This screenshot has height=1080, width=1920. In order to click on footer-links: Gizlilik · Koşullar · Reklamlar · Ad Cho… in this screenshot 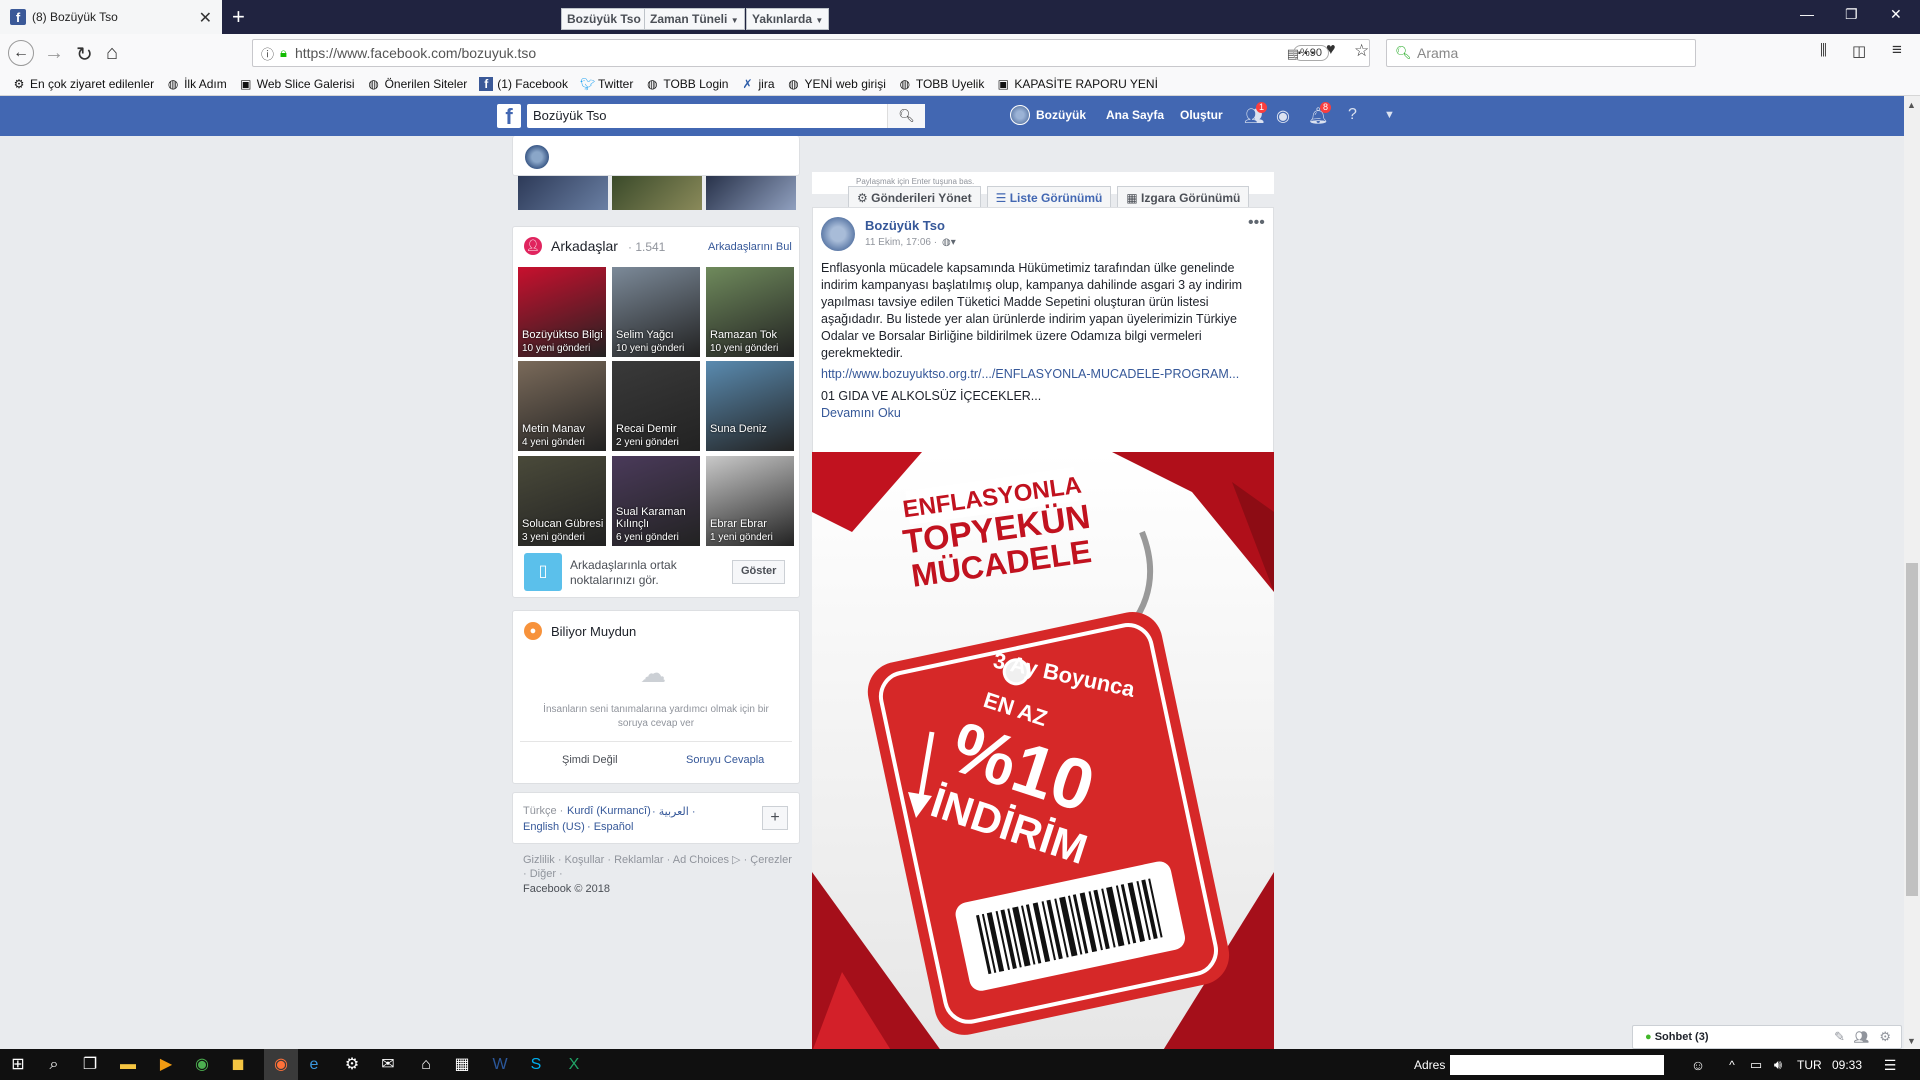, I will do `click(660, 860)`.